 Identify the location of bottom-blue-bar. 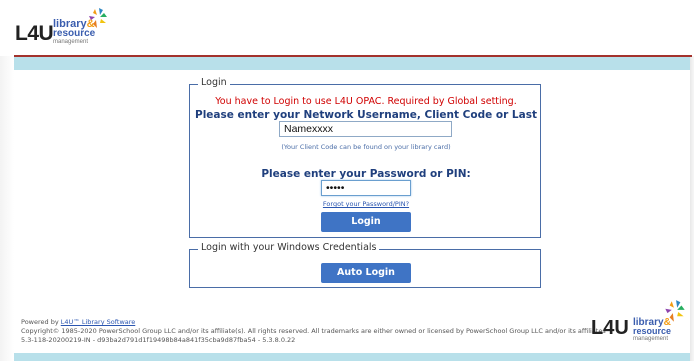
(352, 357).